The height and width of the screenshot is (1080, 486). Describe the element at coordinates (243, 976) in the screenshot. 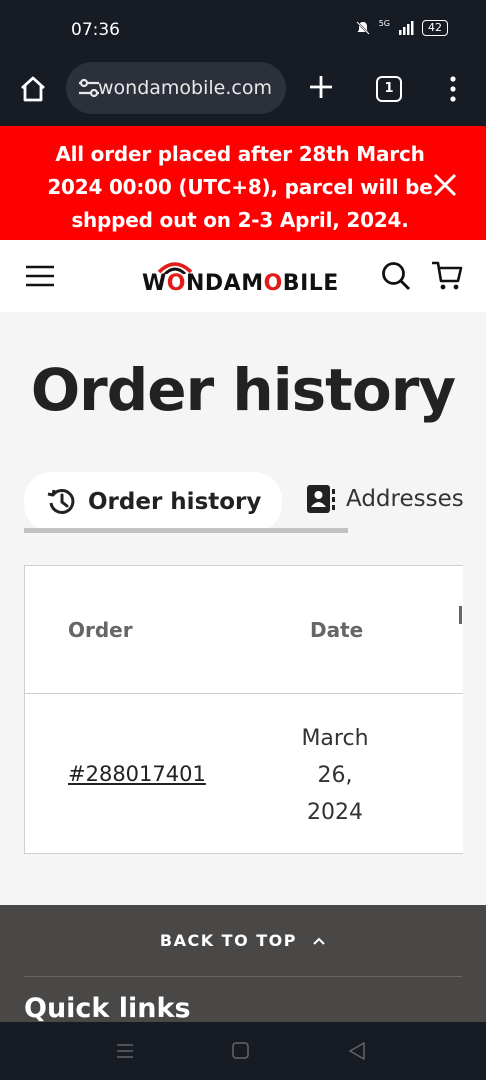

I see `footer-divider` at that location.